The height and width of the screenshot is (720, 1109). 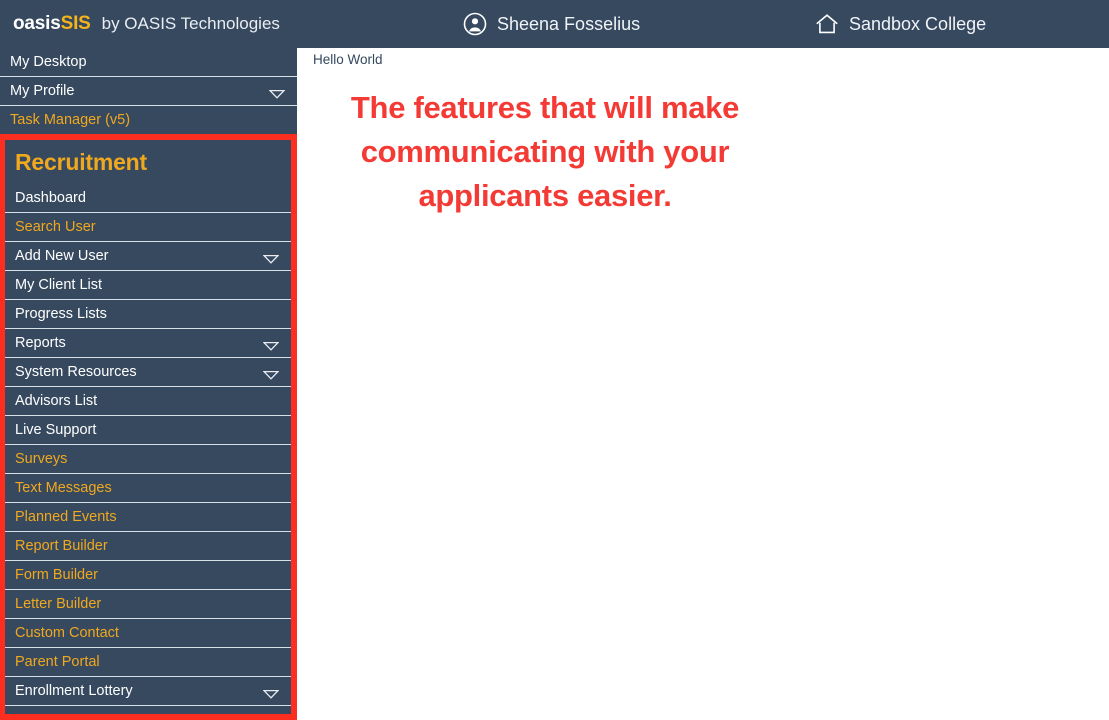 I want to click on nav-item-label: Parent Portal, so click(x=57, y=661).